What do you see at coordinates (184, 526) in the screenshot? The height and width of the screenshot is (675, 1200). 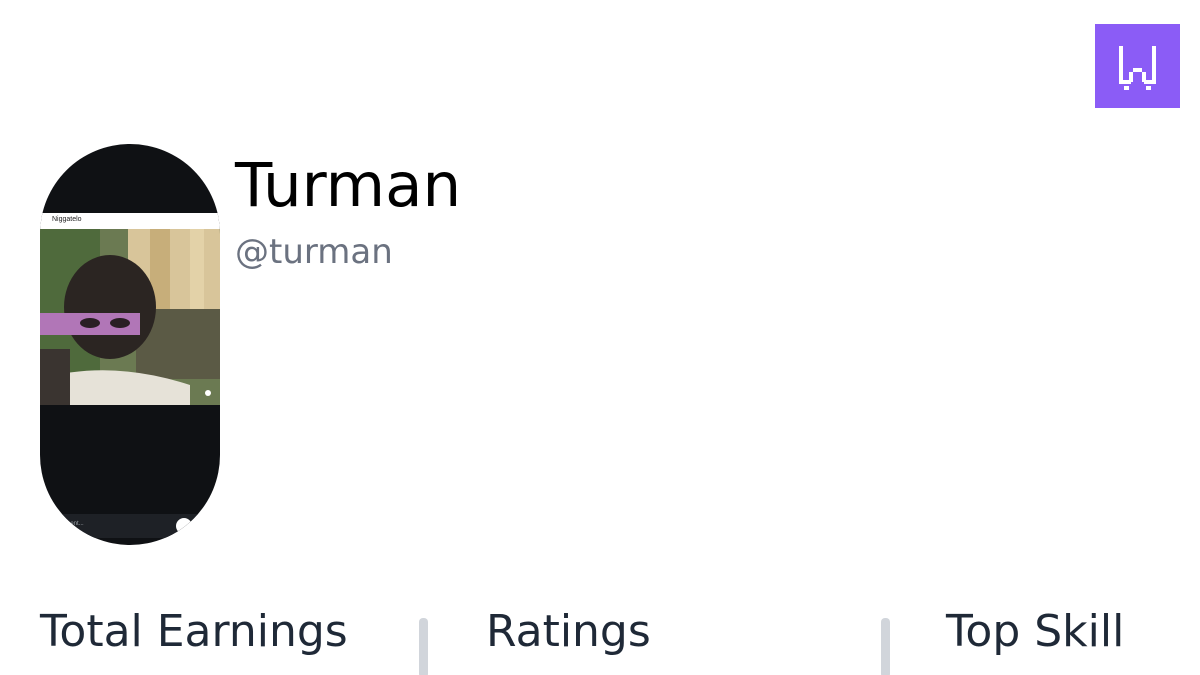 I see `camera-icon` at bounding box center [184, 526].